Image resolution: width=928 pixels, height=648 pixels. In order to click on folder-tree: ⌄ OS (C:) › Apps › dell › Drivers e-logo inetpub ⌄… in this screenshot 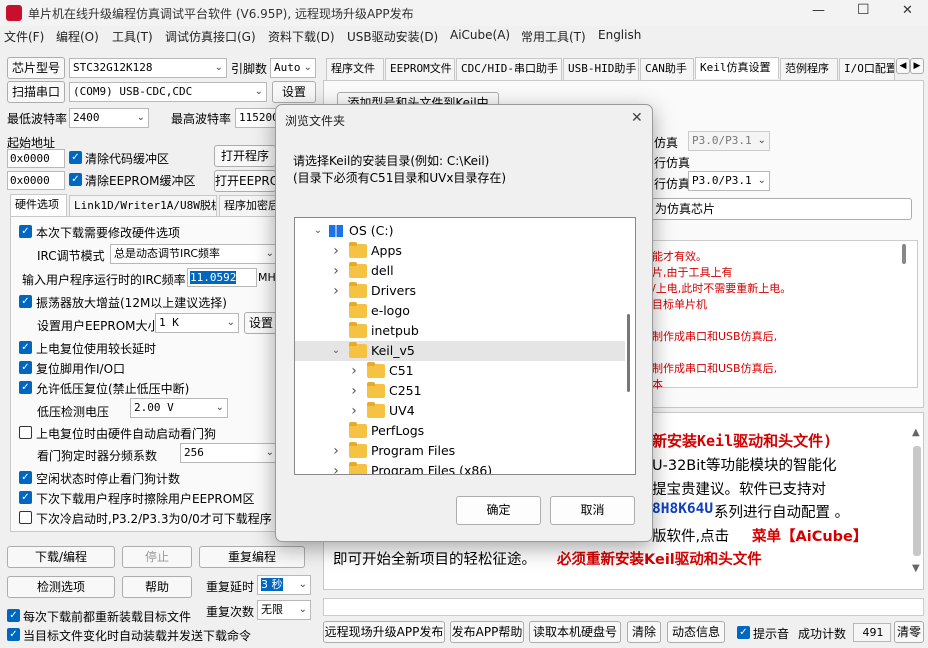, I will do `click(465, 346)`.